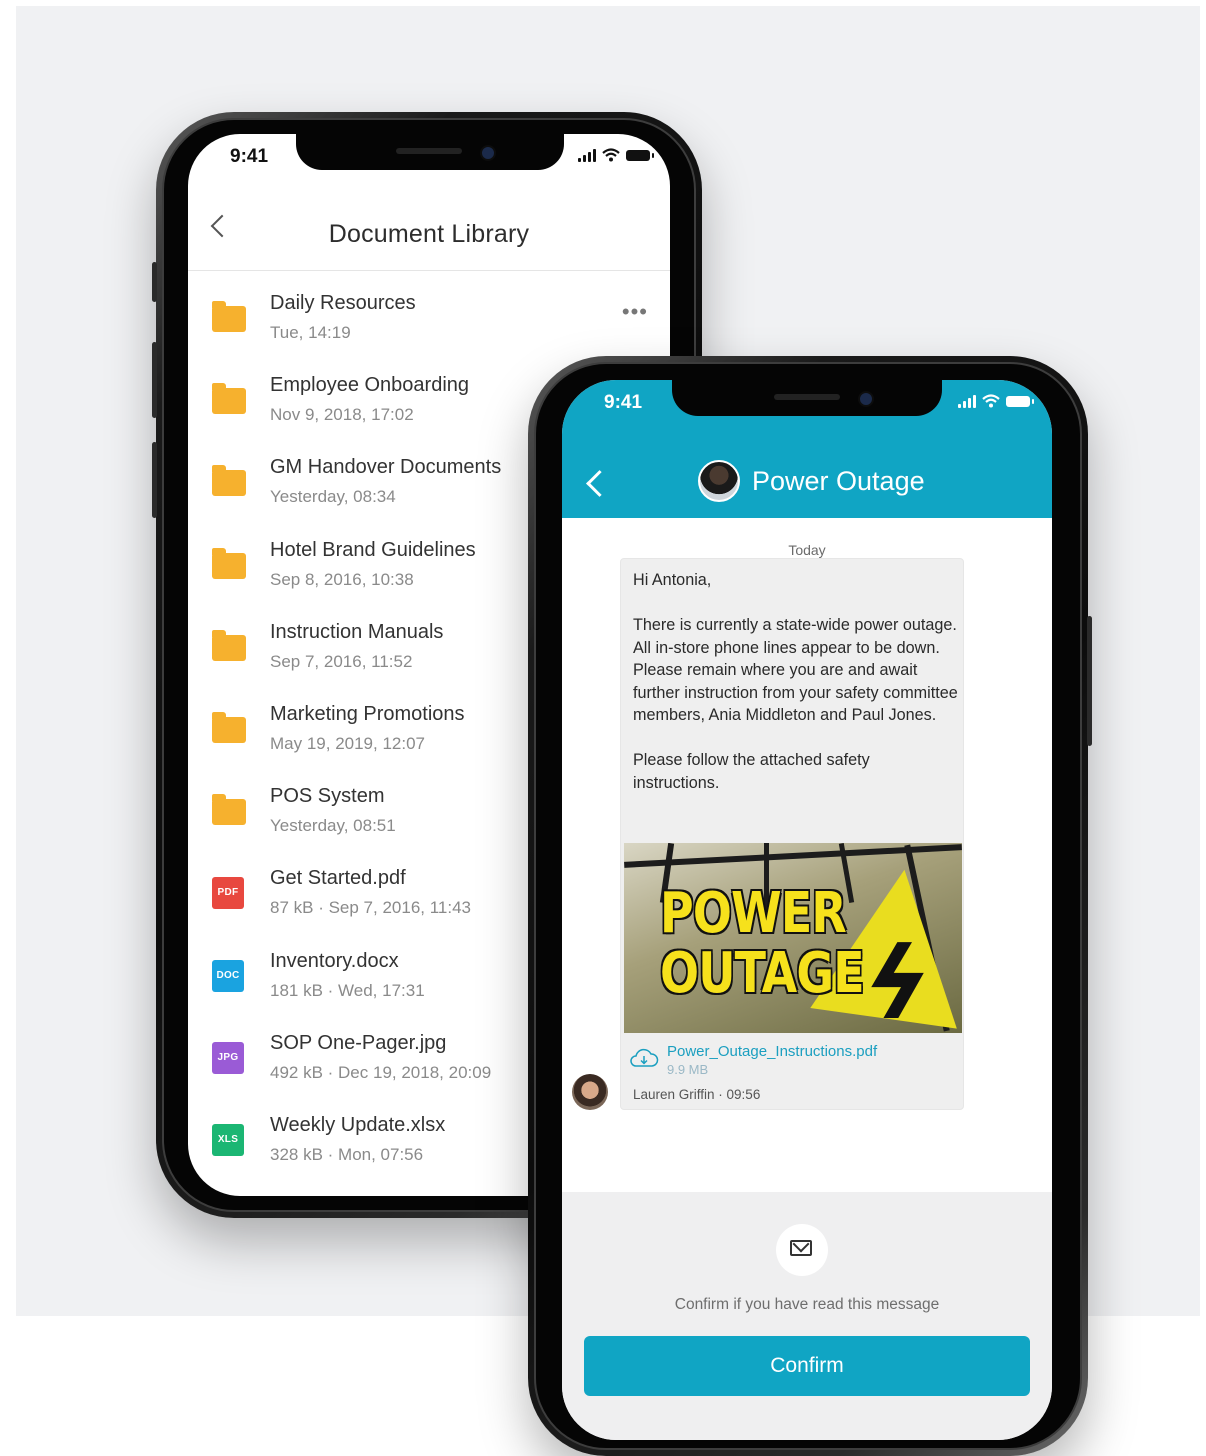 The image size is (1206, 1456). What do you see at coordinates (644, 1057) in the screenshot?
I see `cloud-download-icon` at bounding box center [644, 1057].